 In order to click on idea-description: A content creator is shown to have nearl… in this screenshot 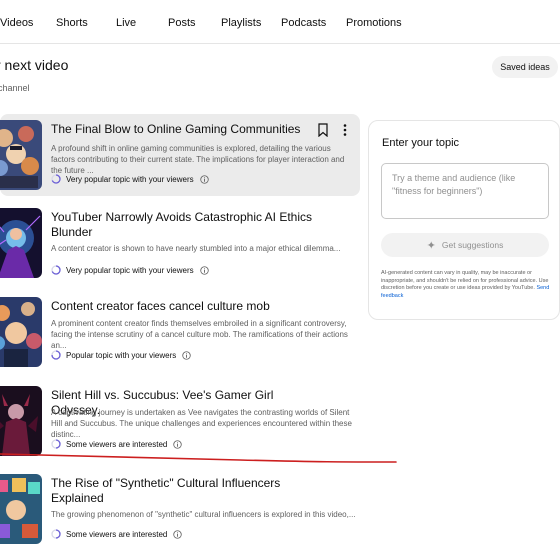, I will do `click(196, 248)`.